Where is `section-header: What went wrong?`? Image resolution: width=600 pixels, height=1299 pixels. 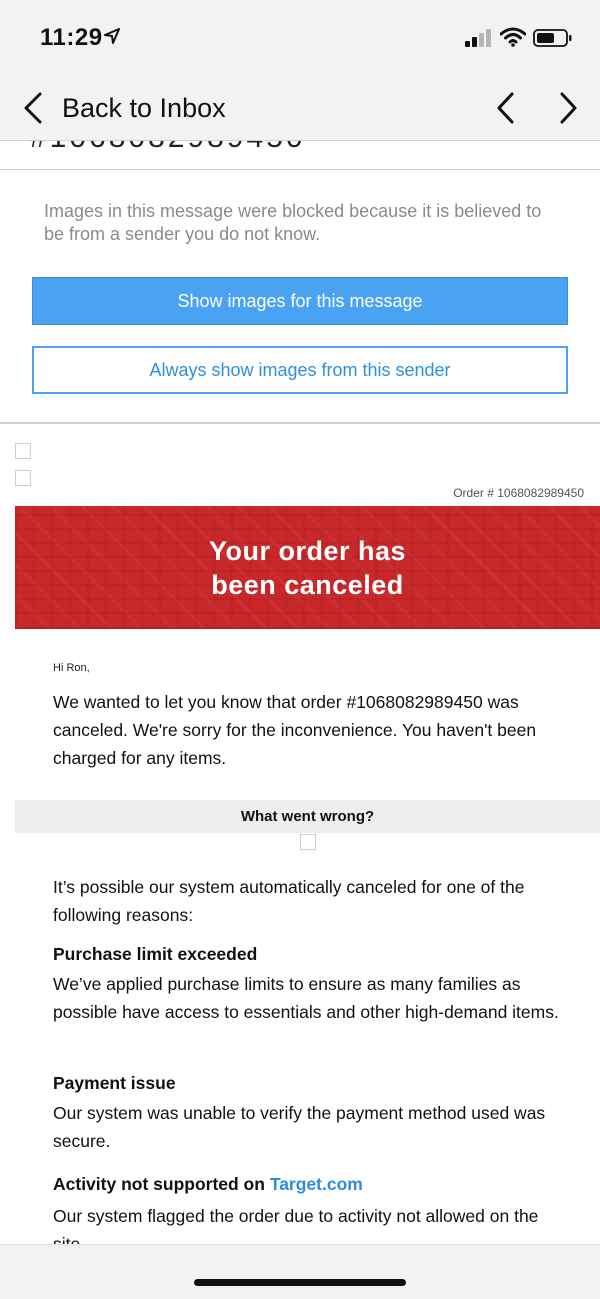
section-header: What went wrong? is located at coordinates (307, 816).